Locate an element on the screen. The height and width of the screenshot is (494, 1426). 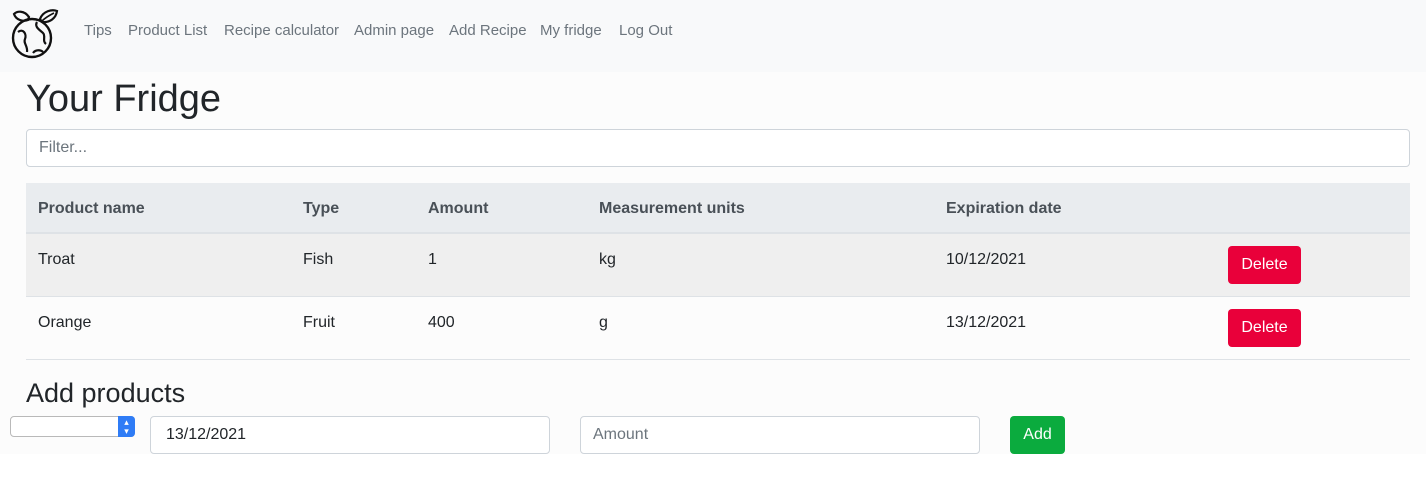
cell-product-name: Orange is located at coordinates (65, 322).